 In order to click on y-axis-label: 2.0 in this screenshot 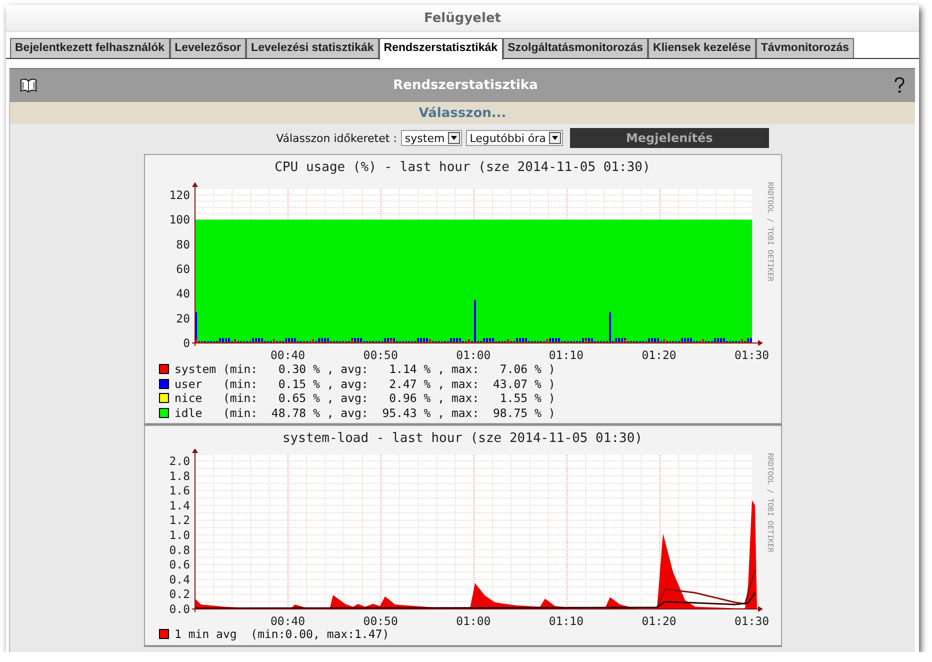, I will do `click(179, 461)`.